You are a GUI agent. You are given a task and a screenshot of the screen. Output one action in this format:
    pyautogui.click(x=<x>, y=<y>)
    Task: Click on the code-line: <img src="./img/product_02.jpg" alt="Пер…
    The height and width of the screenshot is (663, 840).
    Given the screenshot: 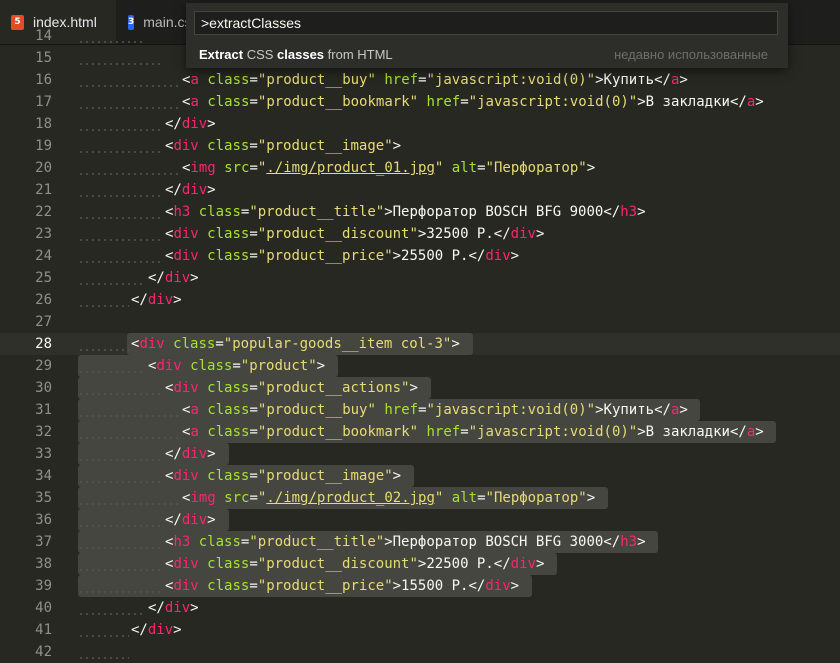 What is the action you would take?
    pyautogui.click(x=388, y=498)
    